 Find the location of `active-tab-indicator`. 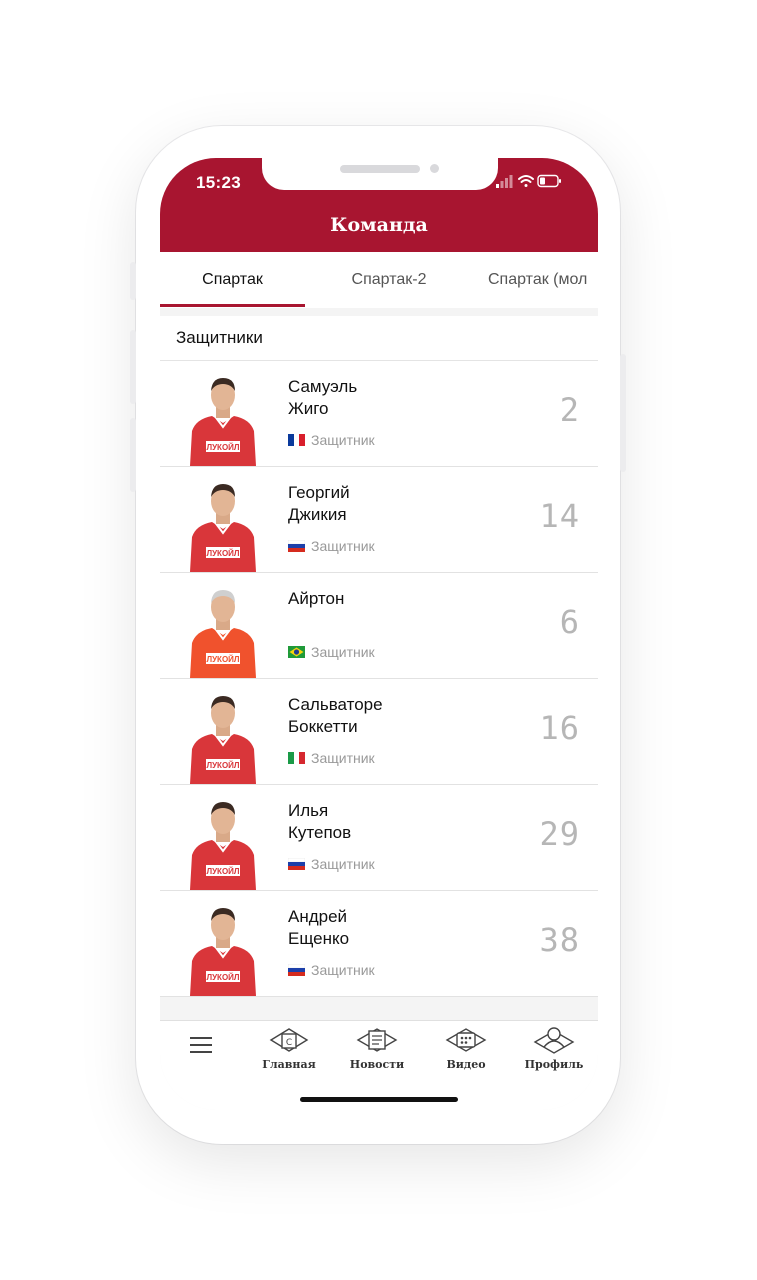

active-tab-indicator is located at coordinates (232, 305).